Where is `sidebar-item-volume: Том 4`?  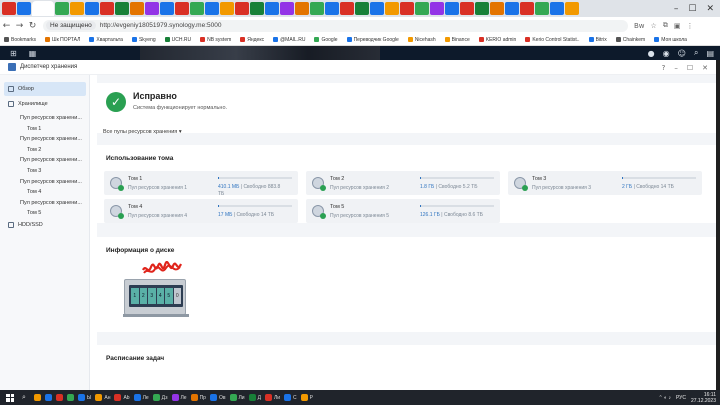
sidebar-item-volume: Том 4 is located at coordinates (34, 192).